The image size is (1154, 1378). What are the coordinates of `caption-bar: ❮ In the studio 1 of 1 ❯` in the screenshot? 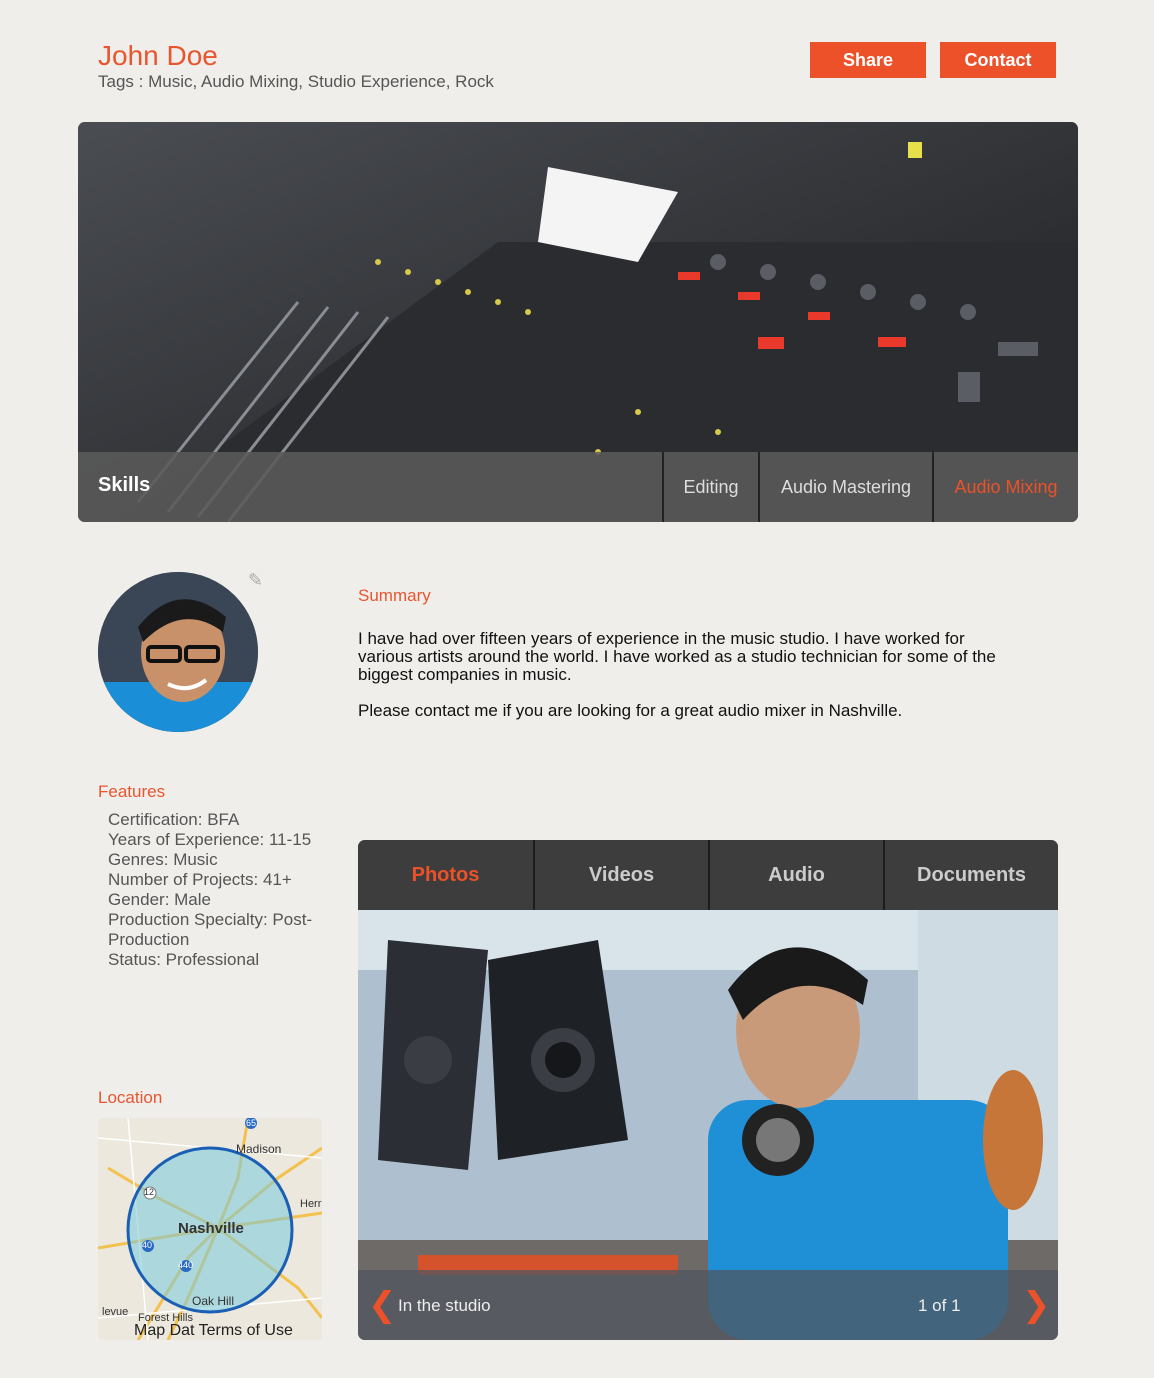 It's located at (708, 1305).